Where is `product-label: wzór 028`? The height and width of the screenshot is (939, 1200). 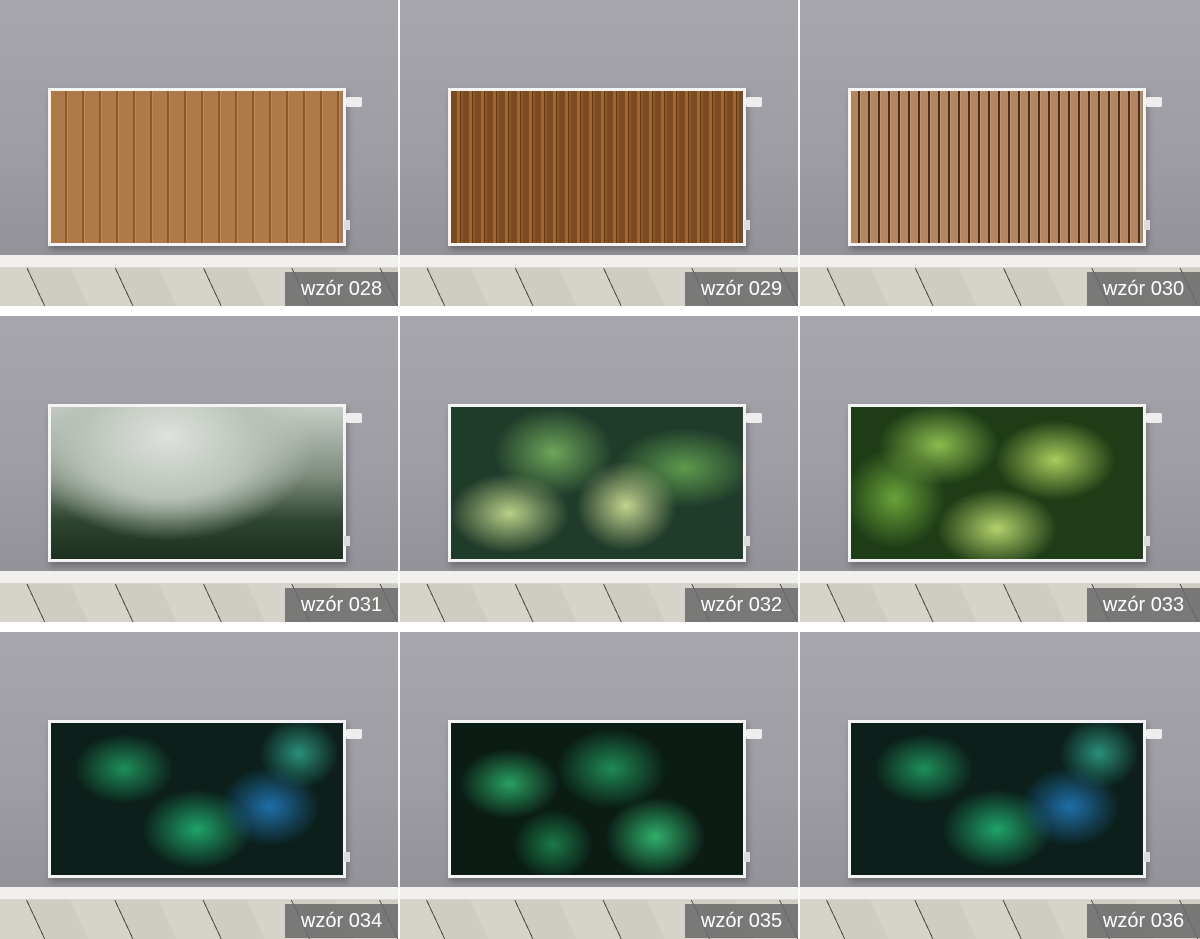
product-label: wzór 028 is located at coordinates (341, 289).